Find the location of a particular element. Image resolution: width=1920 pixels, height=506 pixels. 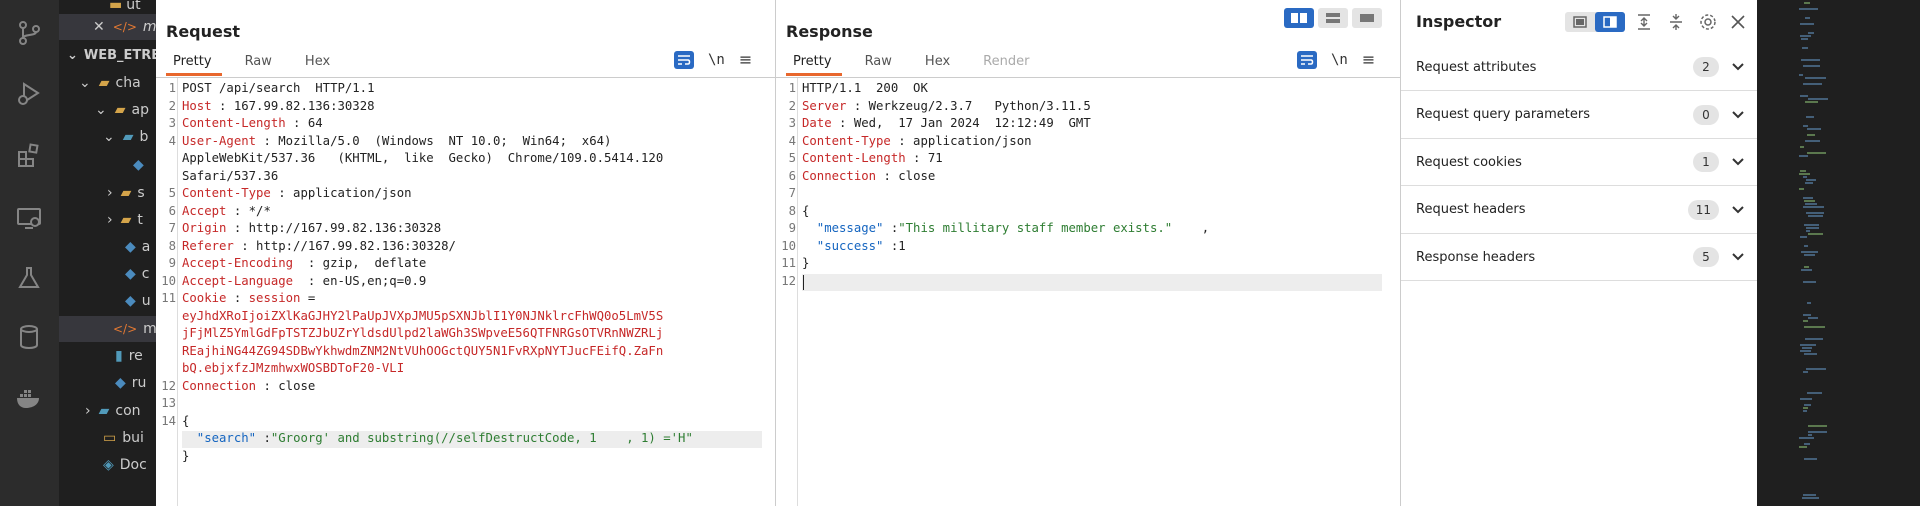

explorer-row: ⌄ ▰ cha is located at coordinates (110, 83).